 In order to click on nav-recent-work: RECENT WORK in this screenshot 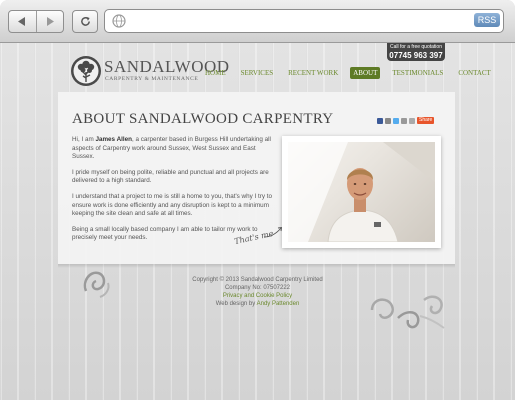, I will do `click(313, 73)`.